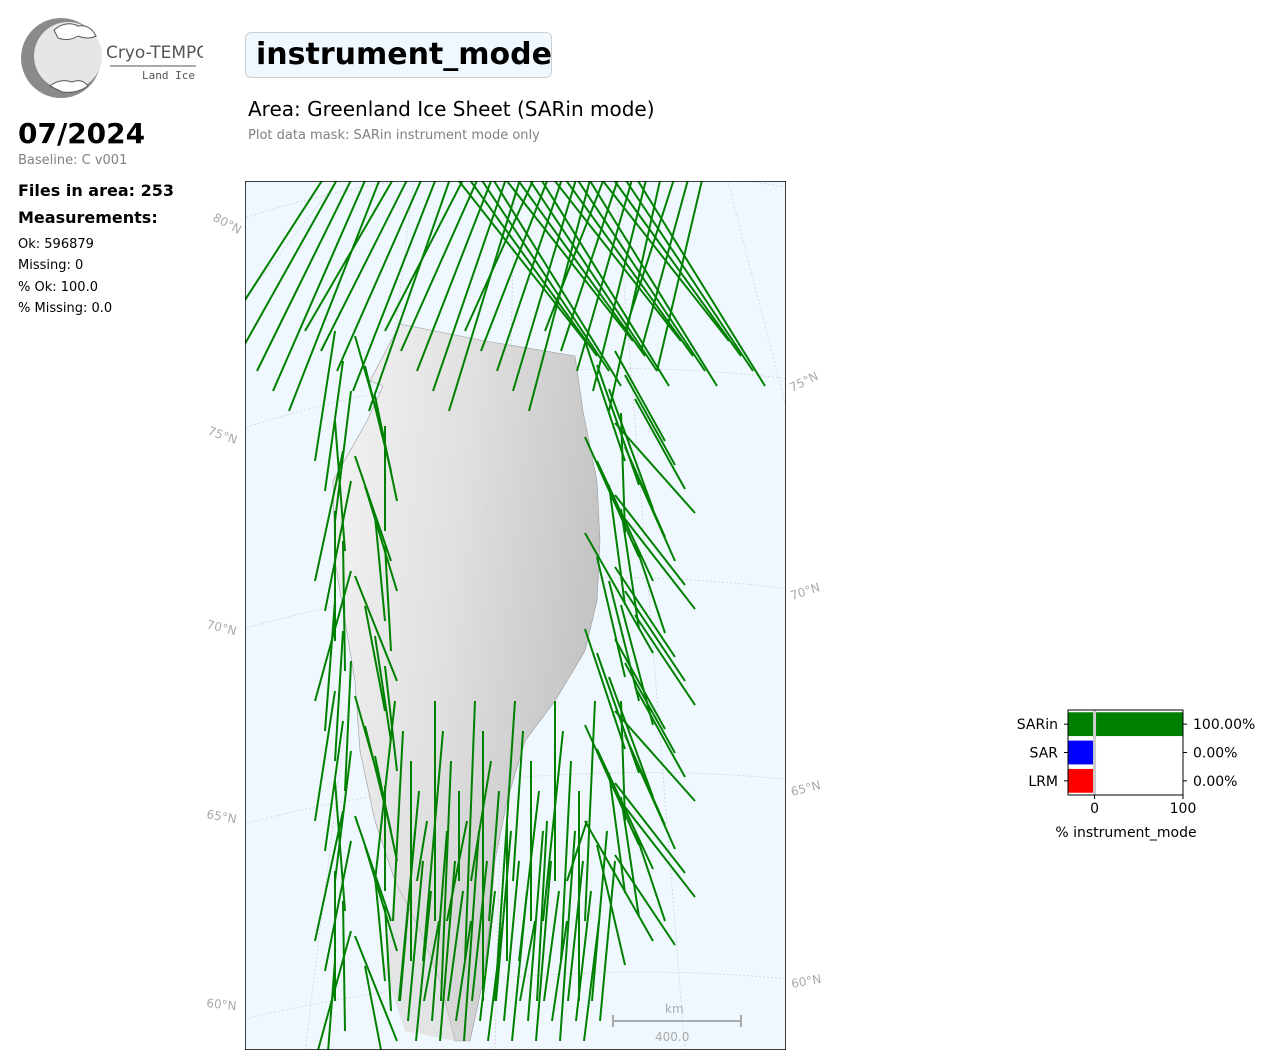  I want to click on lat-label-right-65: 65°N, so click(805, 788).